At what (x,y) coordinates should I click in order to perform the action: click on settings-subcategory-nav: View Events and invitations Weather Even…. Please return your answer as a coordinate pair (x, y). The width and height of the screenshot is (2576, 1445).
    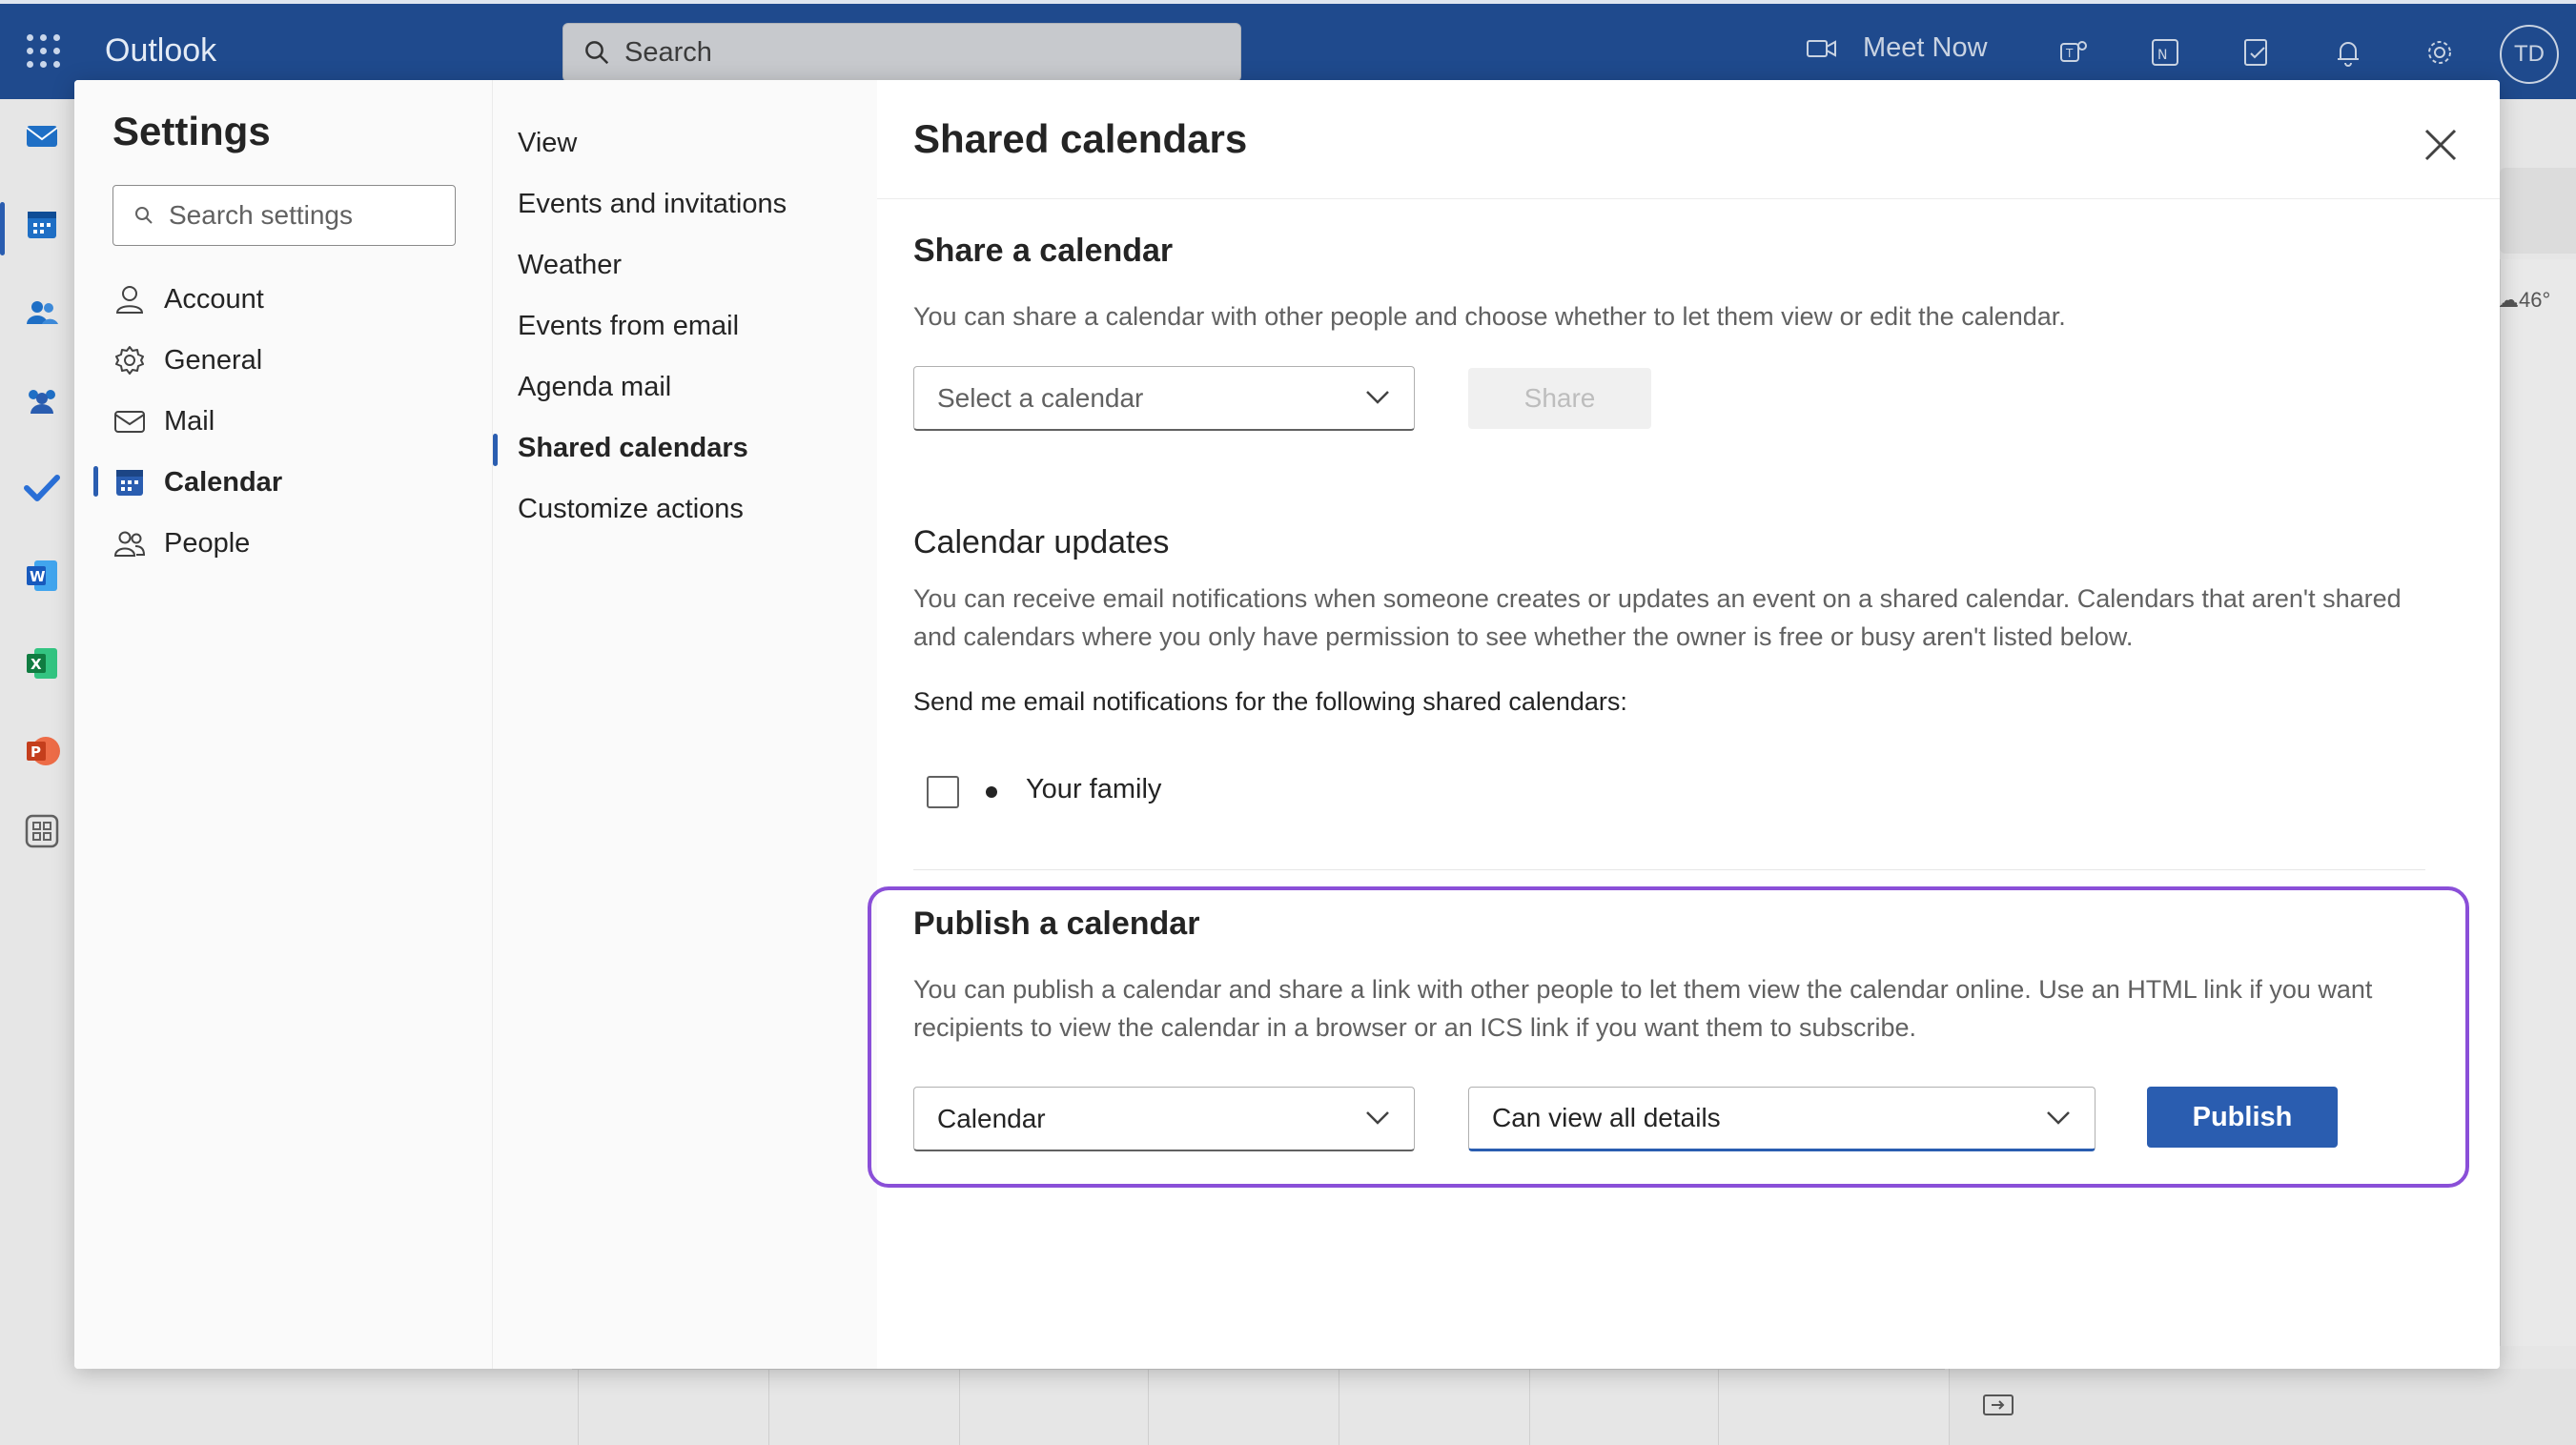
    Looking at the image, I should click on (684, 725).